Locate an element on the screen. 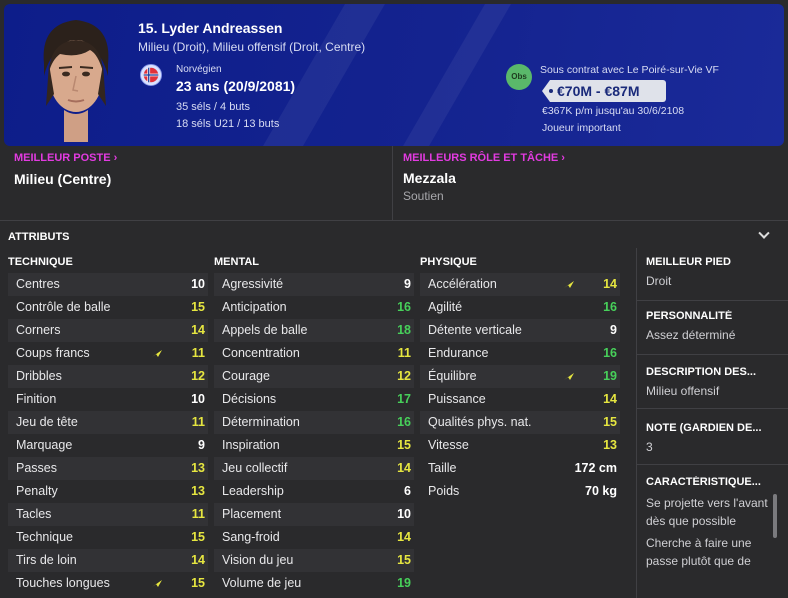 Image resolution: width=788 pixels, height=598 pixels. attribute-row: Inspiration 15 is located at coordinates (314, 445).